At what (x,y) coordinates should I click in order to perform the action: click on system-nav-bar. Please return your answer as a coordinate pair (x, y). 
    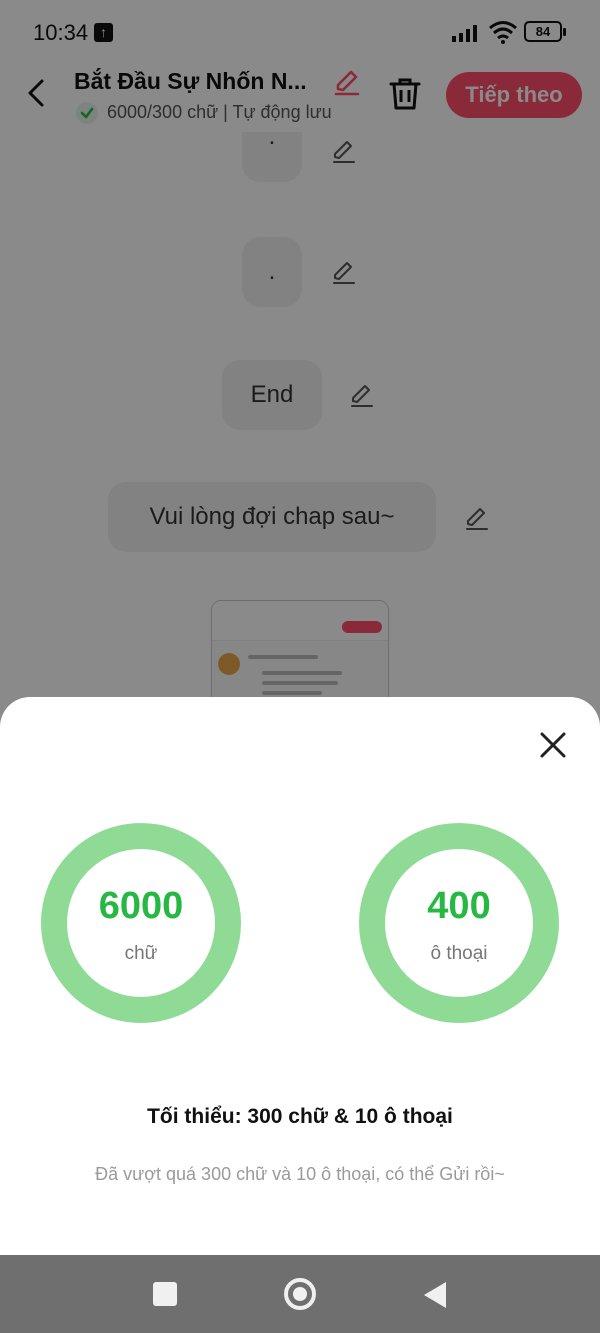
    Looking at the image, I should click on (300, 1294).